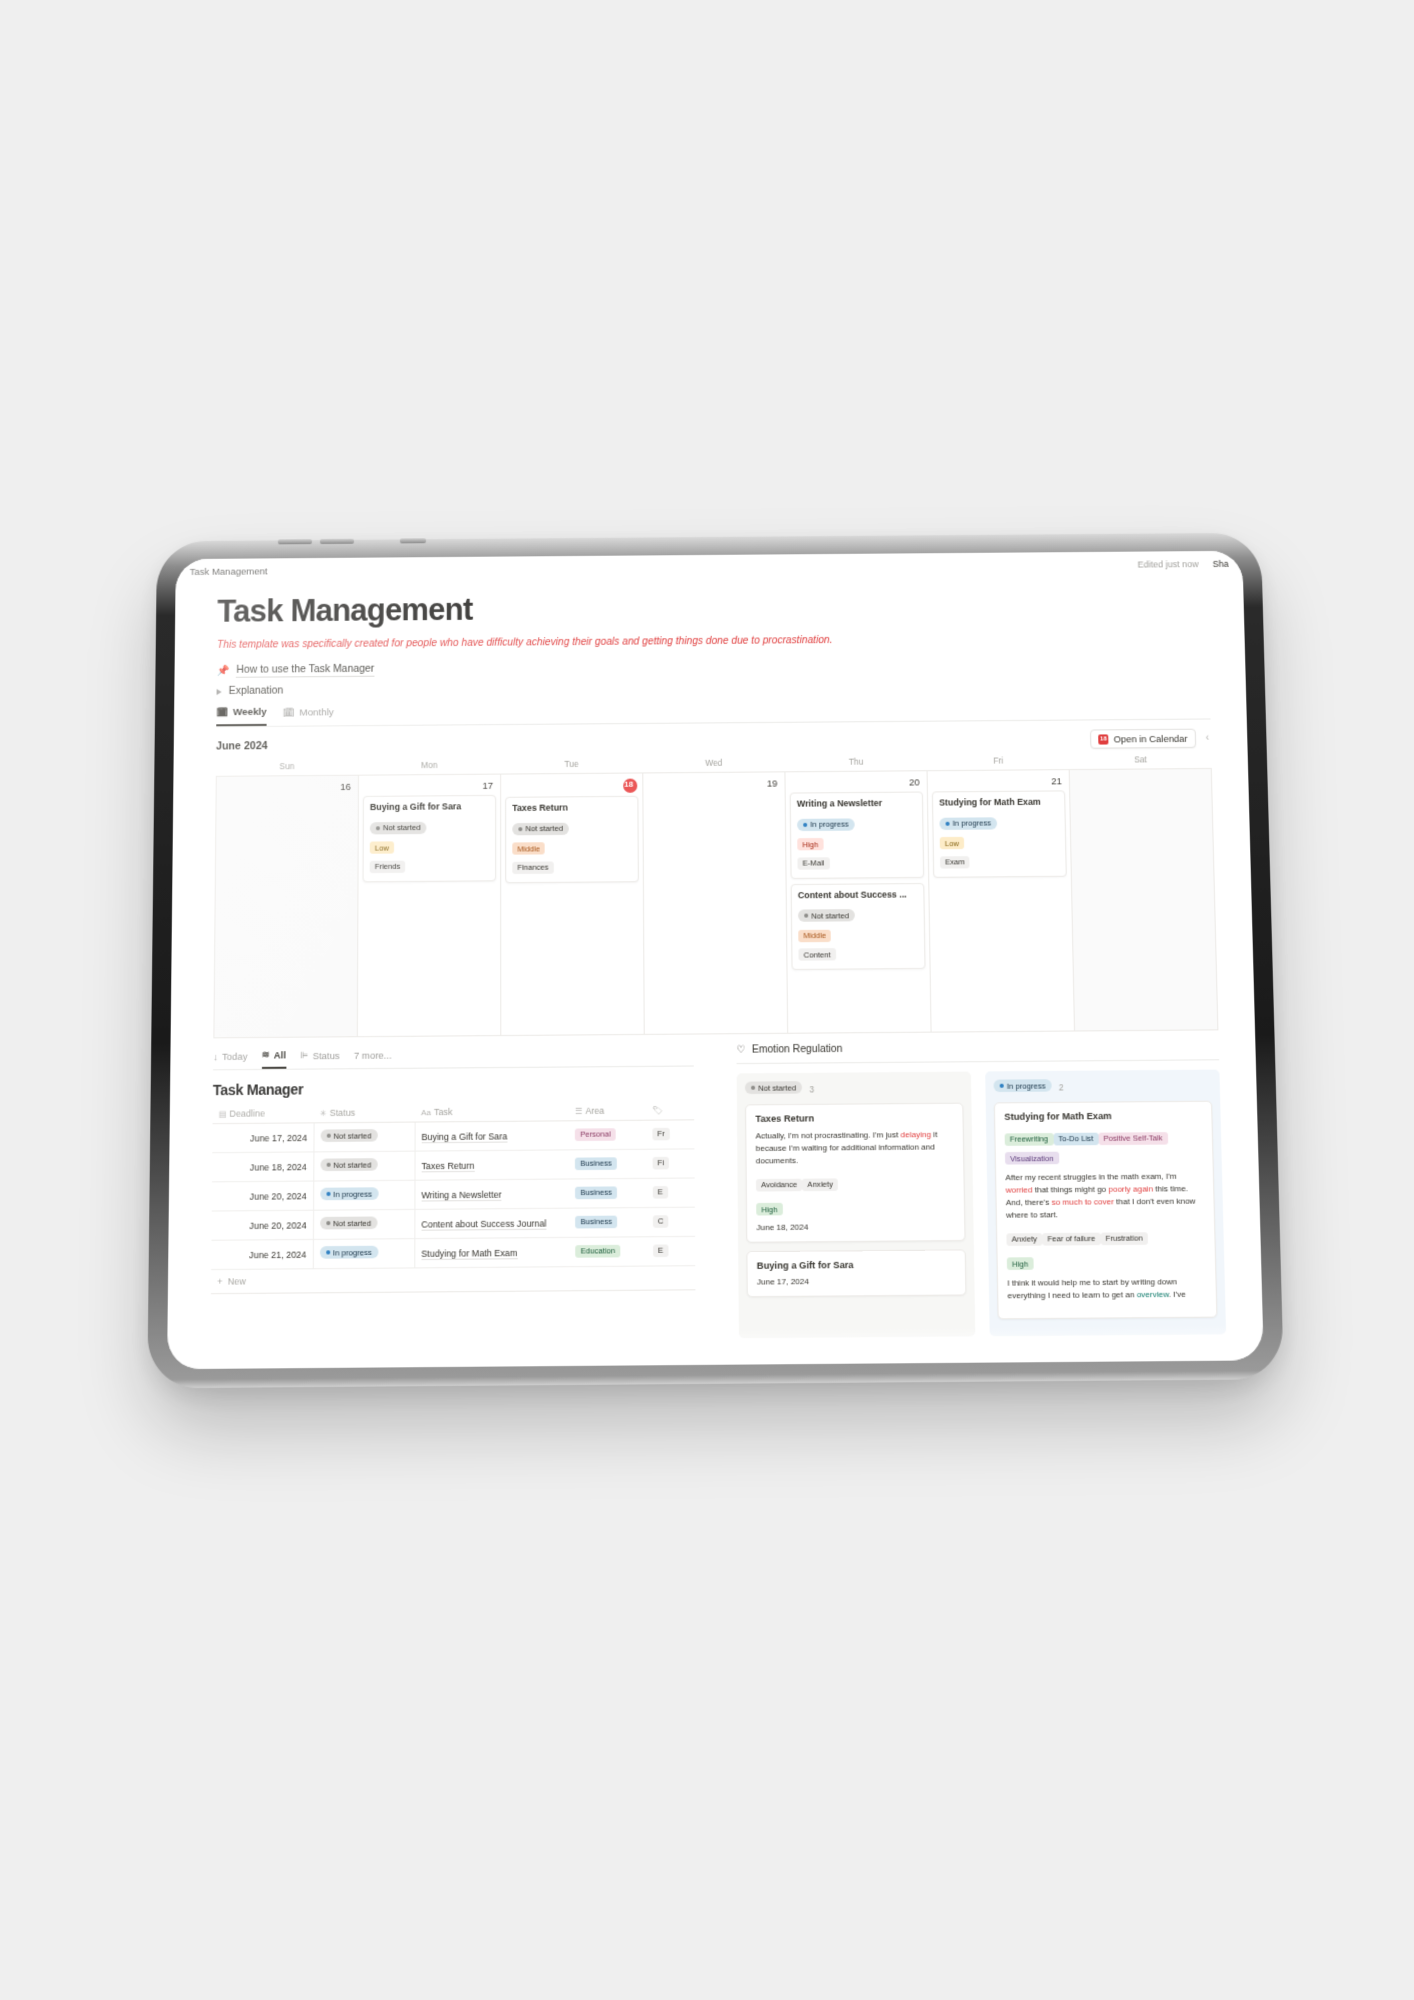 Image resolution: width=1414 pixels, height=2000 pixels. What do you see at coordinates (492, 1136) in the screenshot?
I see `cell-task: Buying a Gift for Sara` at bounding box center [492, 1136].